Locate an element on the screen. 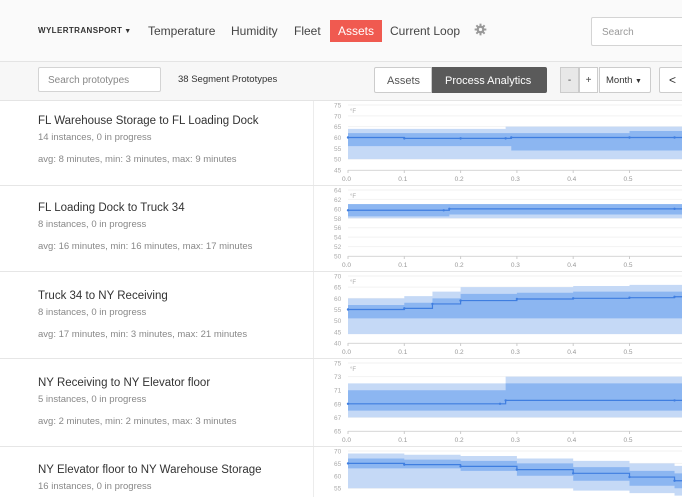 This screenshot has height=497, width=682. y-tick-label: 64 is located at coordinates (338, 191).